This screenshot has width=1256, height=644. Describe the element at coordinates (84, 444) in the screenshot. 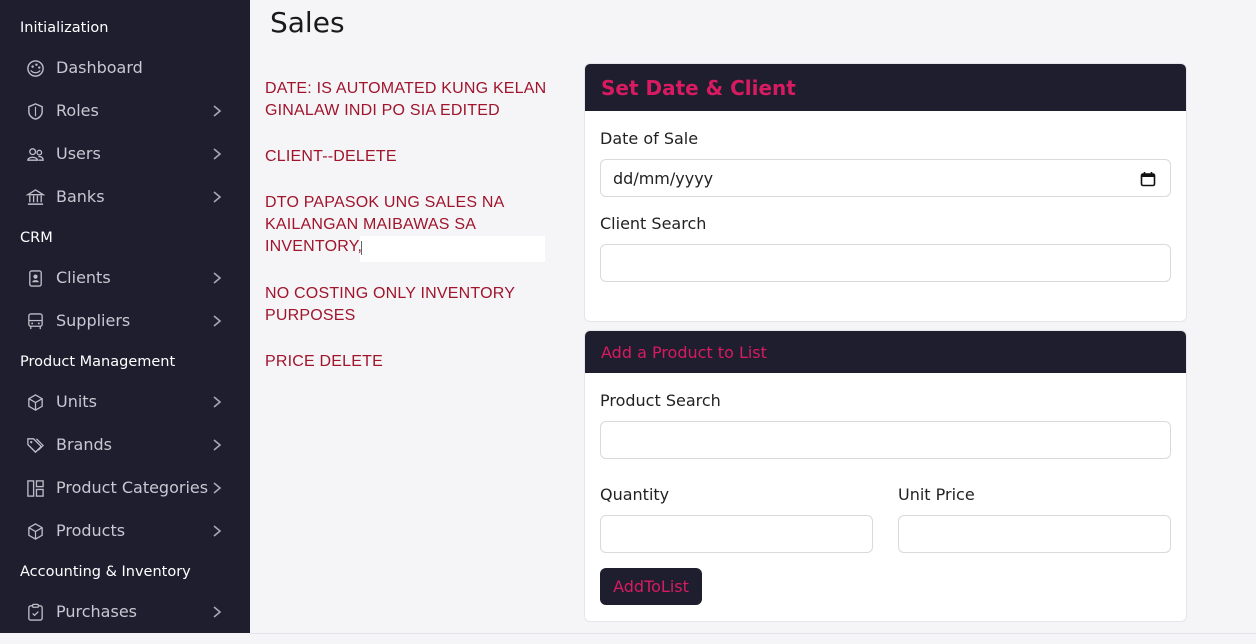

I see `sidebar-item-label: Brands` at that location.